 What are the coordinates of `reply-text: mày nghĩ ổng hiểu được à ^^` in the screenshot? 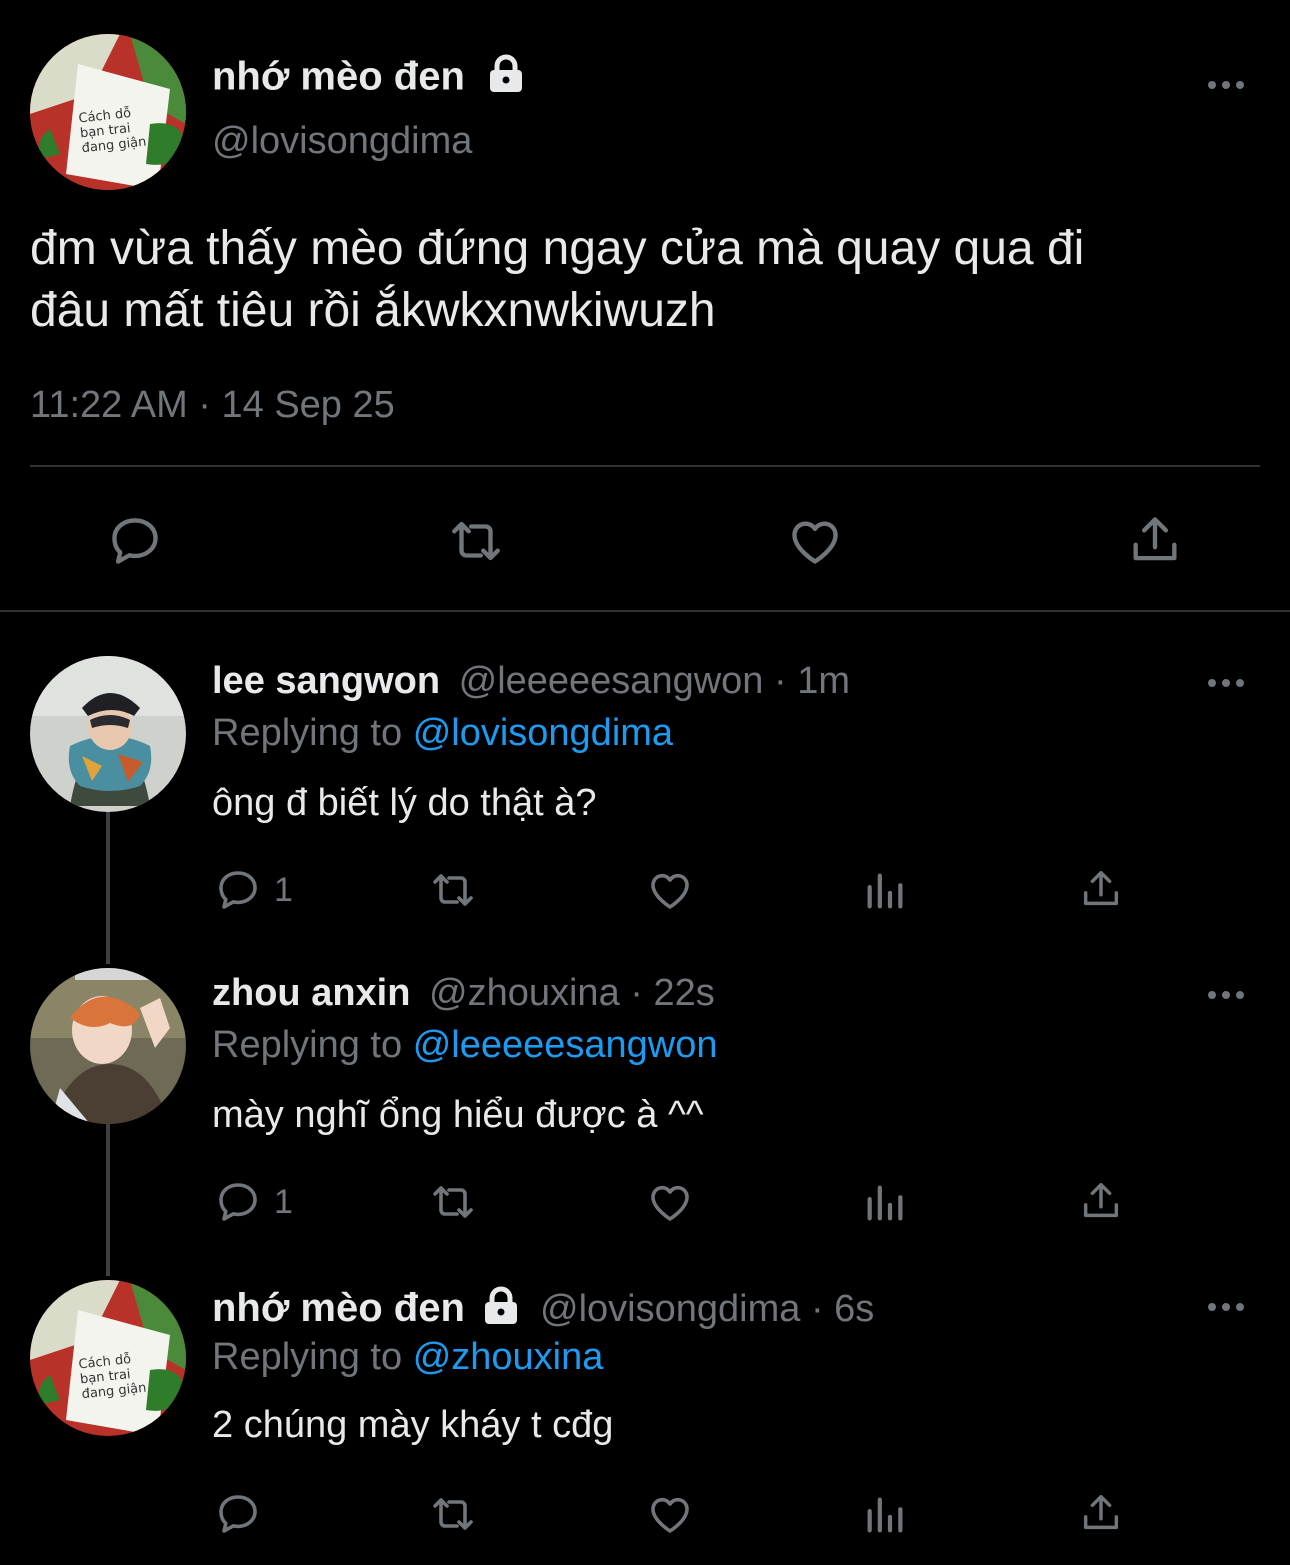 It's located at (458, 1115).